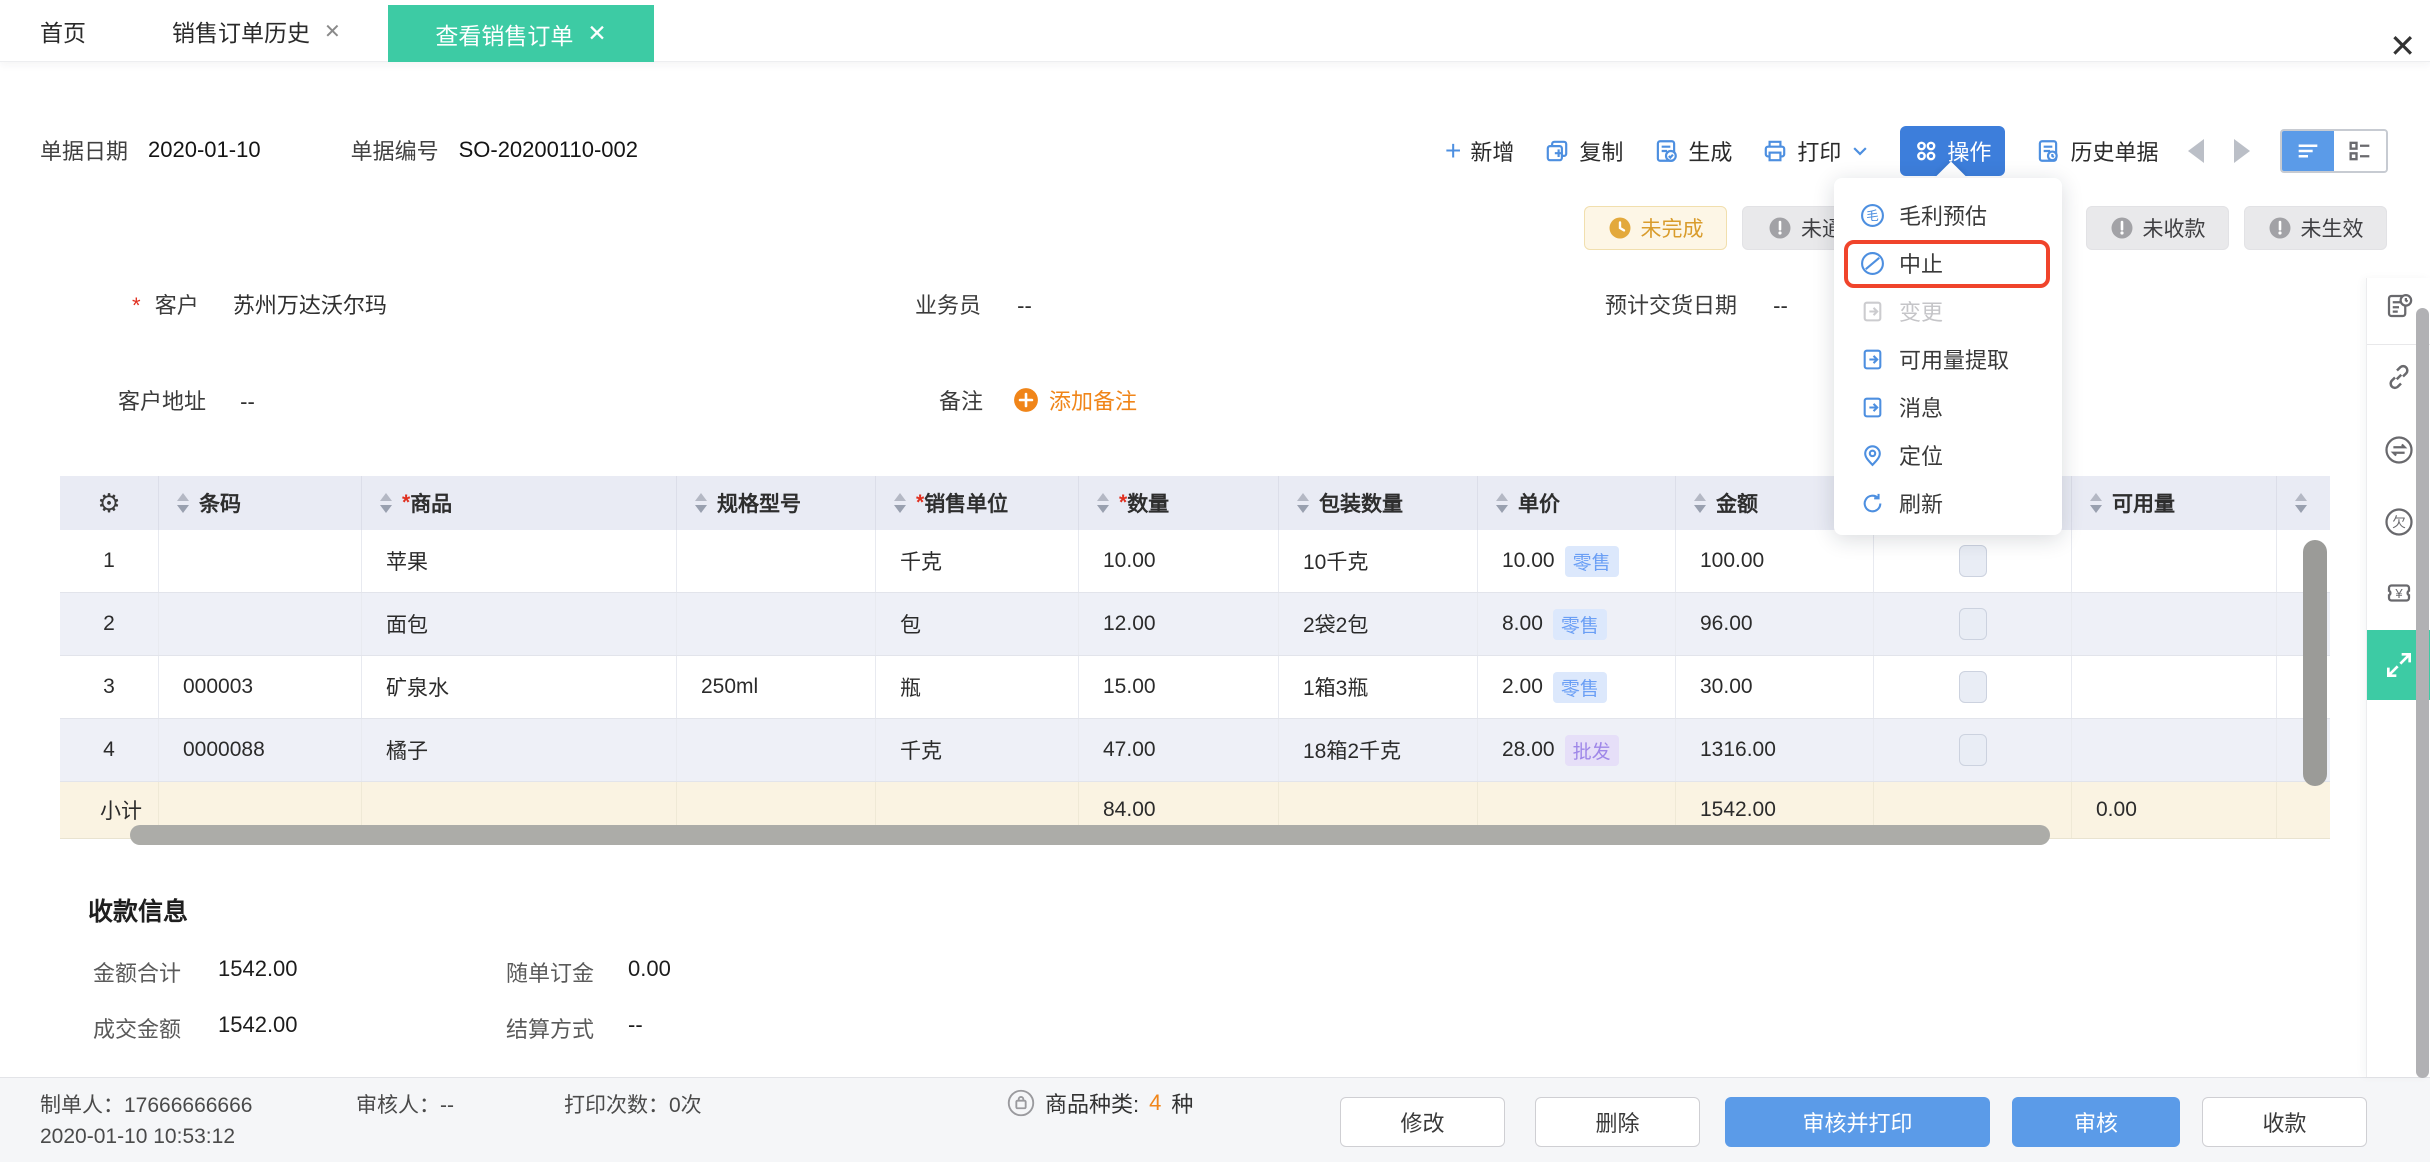 This screenshot has height=1162, width=2430. What do you see at coordinates (259, 304) in the screenshot?
I see `customer-field: * 客户 苏州万达沃尔玛` at bounding box center [259, 304].